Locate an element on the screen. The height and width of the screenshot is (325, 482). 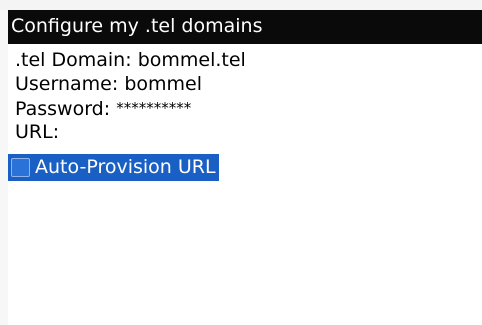
left-edge is located at coordinates (4, 167).